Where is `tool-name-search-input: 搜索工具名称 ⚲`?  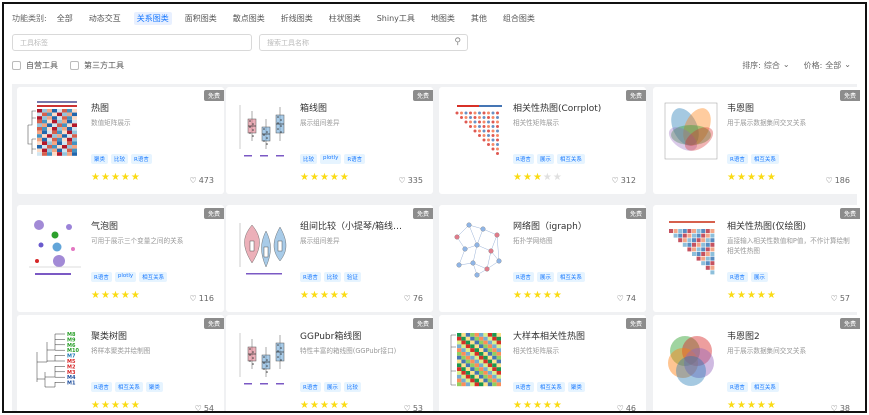 tool-name-search-input: 搜索工具名称 ⚲ is located at coordinates (363, 42).